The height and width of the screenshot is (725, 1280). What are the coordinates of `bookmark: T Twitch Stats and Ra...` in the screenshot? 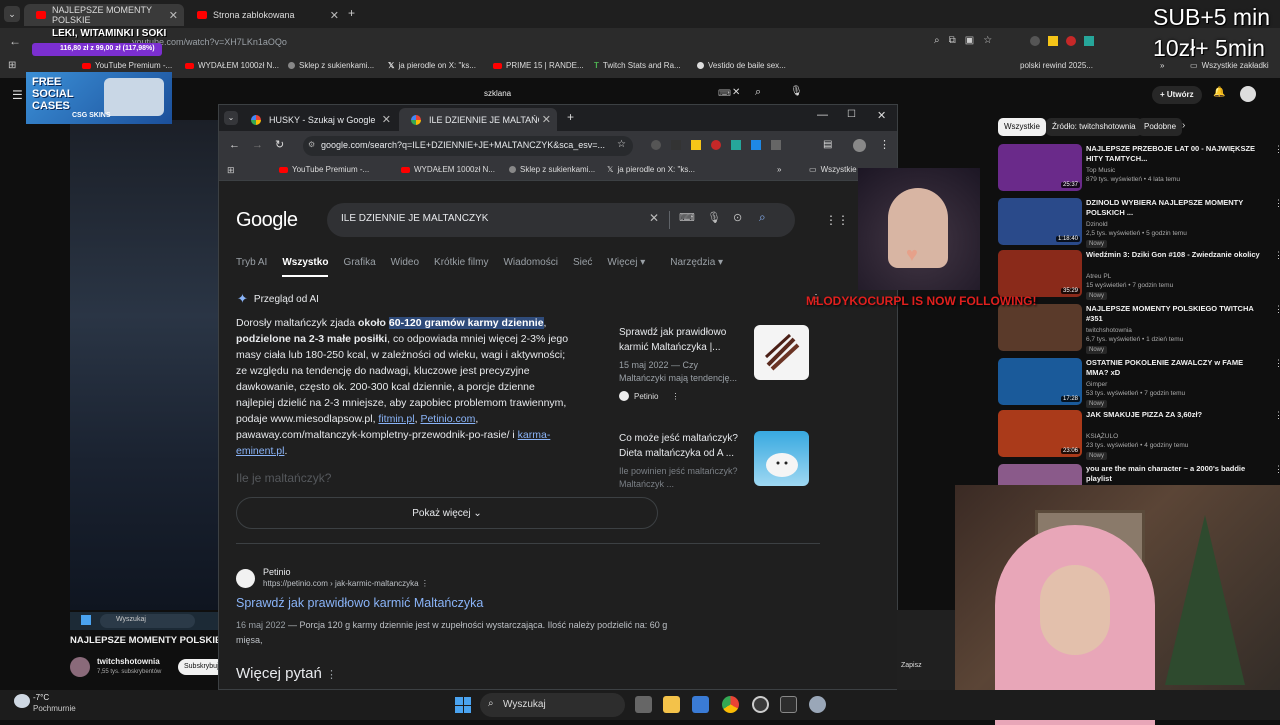 It's located at (637, 65).